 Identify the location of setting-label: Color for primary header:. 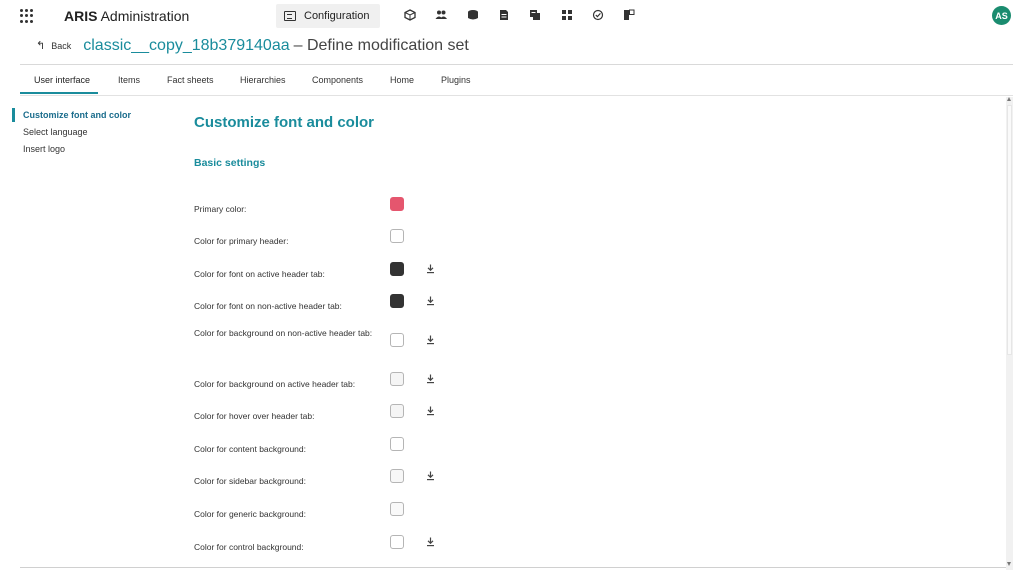
(241, 241).